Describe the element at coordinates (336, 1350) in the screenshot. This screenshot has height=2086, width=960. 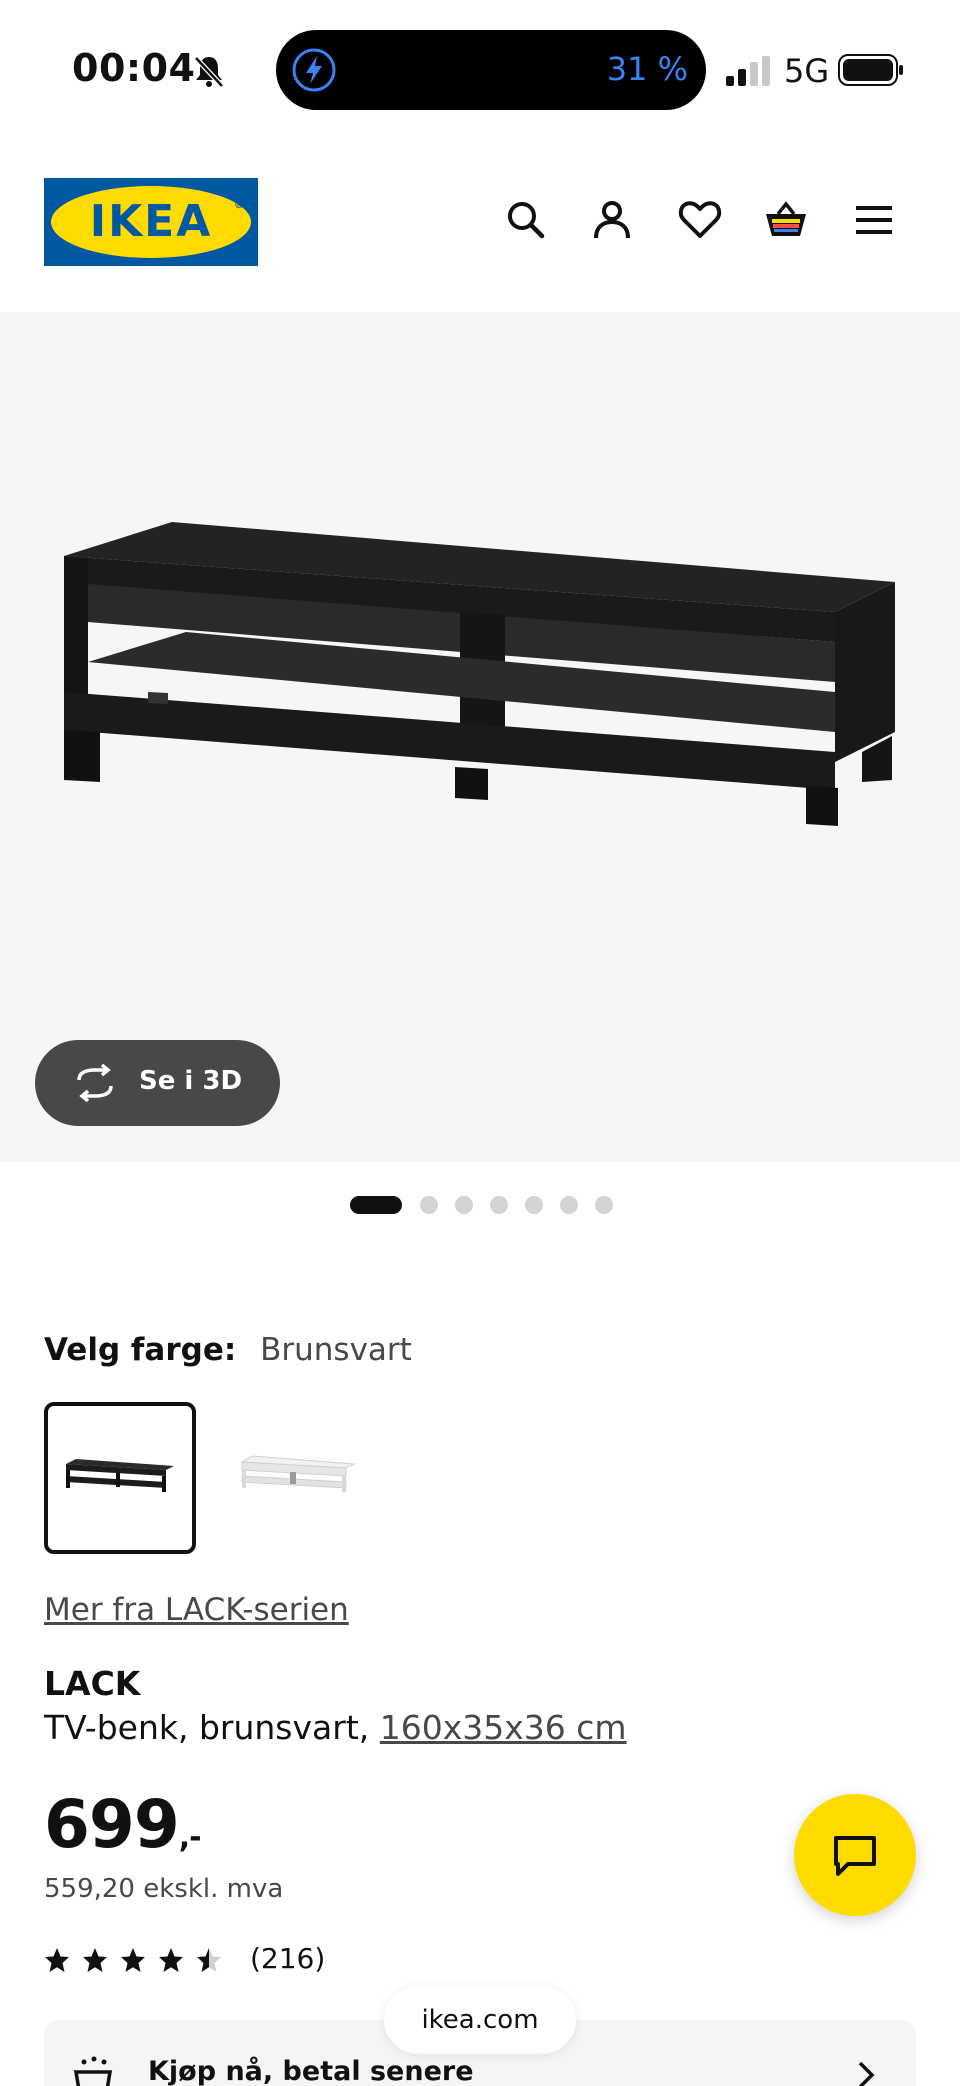
I see `color-value: Brunsvart` at that location.